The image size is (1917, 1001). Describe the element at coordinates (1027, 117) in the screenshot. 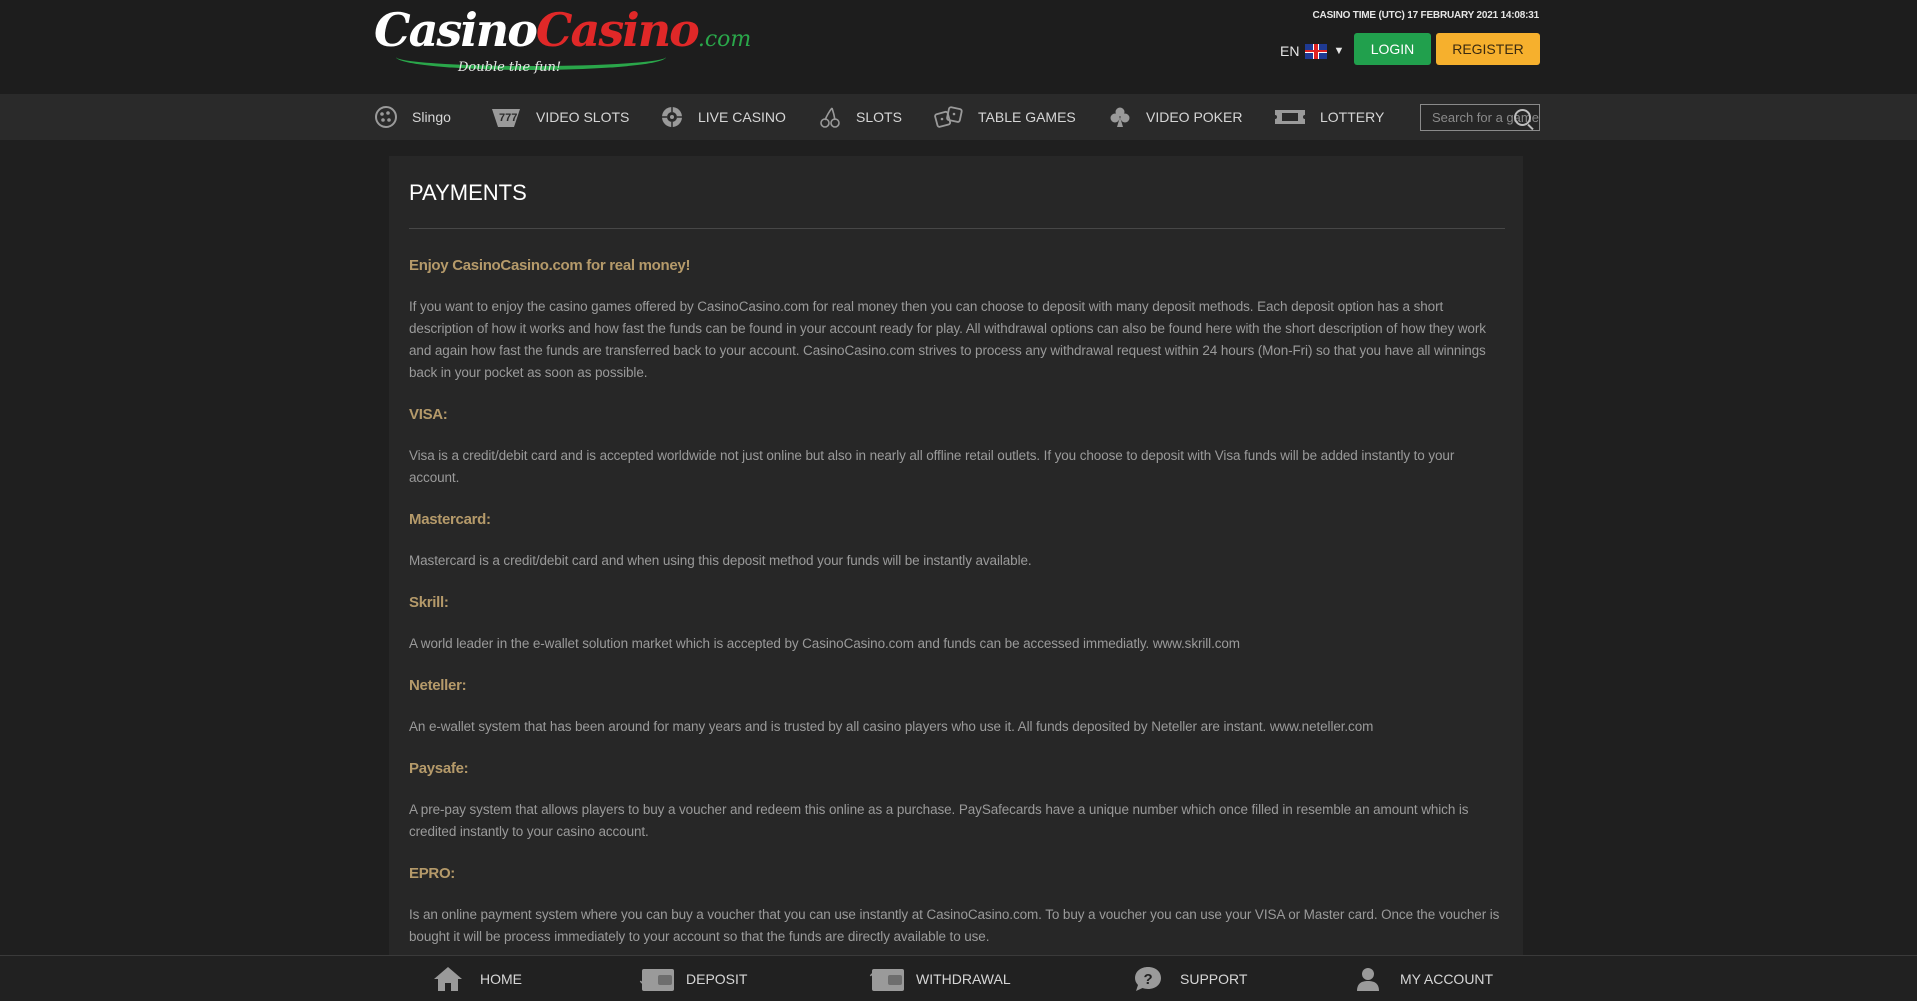

I see `nav-label: TABLE GAMES` at that location.